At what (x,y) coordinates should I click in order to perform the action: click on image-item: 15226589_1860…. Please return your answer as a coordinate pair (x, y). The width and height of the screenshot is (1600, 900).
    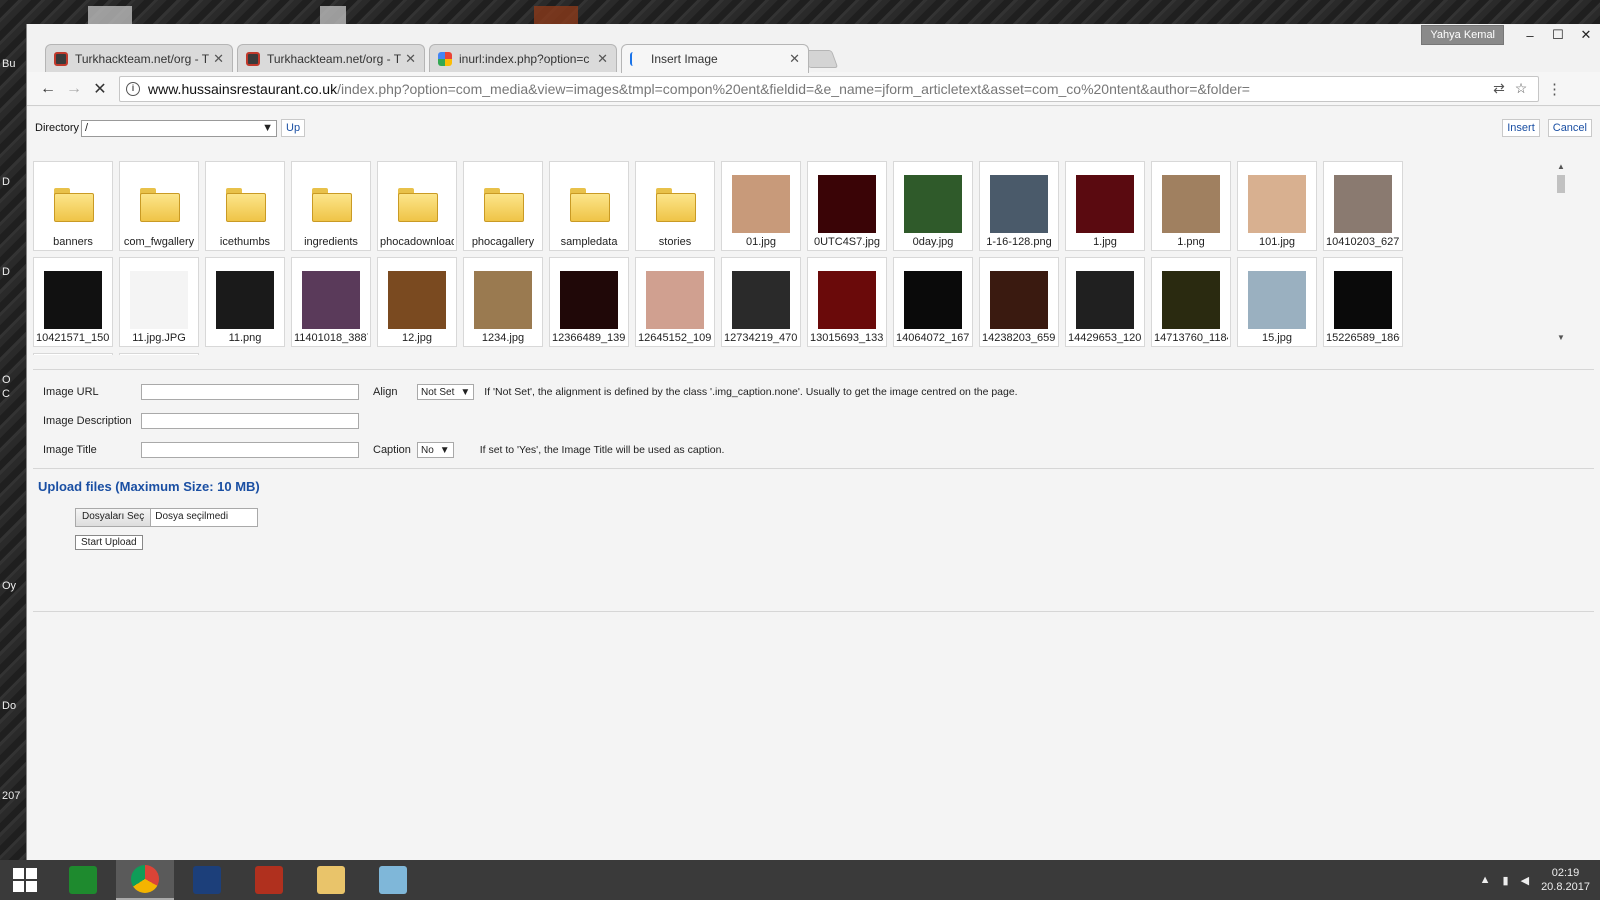
    Looking at the image, I should click on (1363, 302).